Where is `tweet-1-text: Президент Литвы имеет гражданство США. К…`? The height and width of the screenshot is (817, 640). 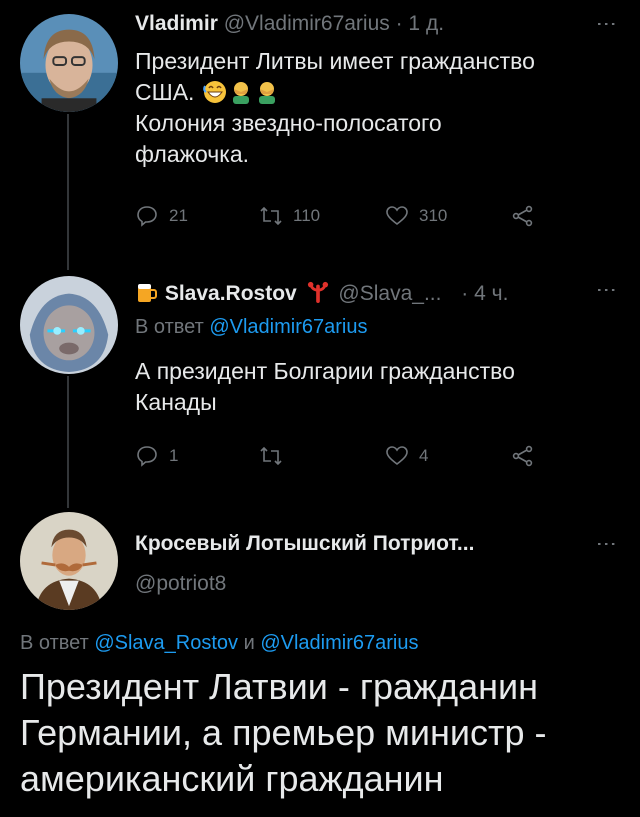 tweet-1-text: Президент Литвы имеет гражданство США. К… is located at coordinates (375, 108).